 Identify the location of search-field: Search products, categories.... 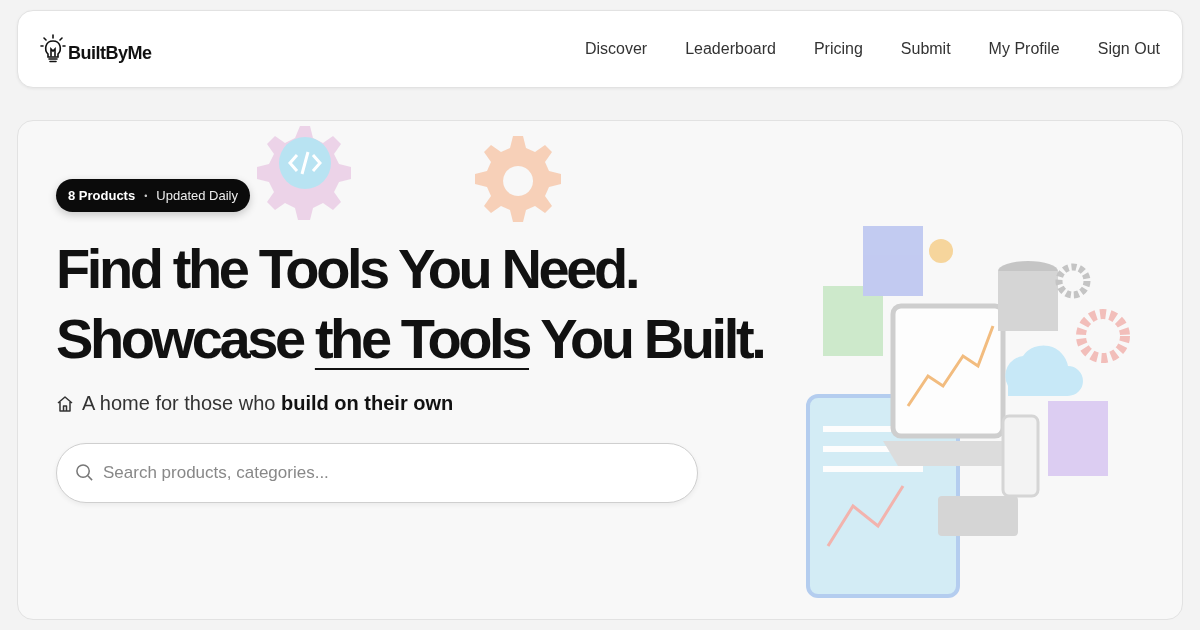
(377, 473).